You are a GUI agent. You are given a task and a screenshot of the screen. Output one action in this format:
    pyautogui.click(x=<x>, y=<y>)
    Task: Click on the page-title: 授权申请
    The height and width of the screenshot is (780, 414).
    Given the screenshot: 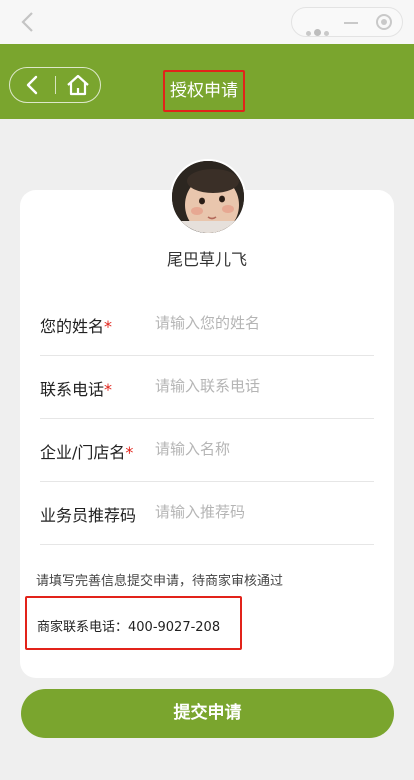 What is the action you would take?
    pyautogui.click(x=204, y=91)
    